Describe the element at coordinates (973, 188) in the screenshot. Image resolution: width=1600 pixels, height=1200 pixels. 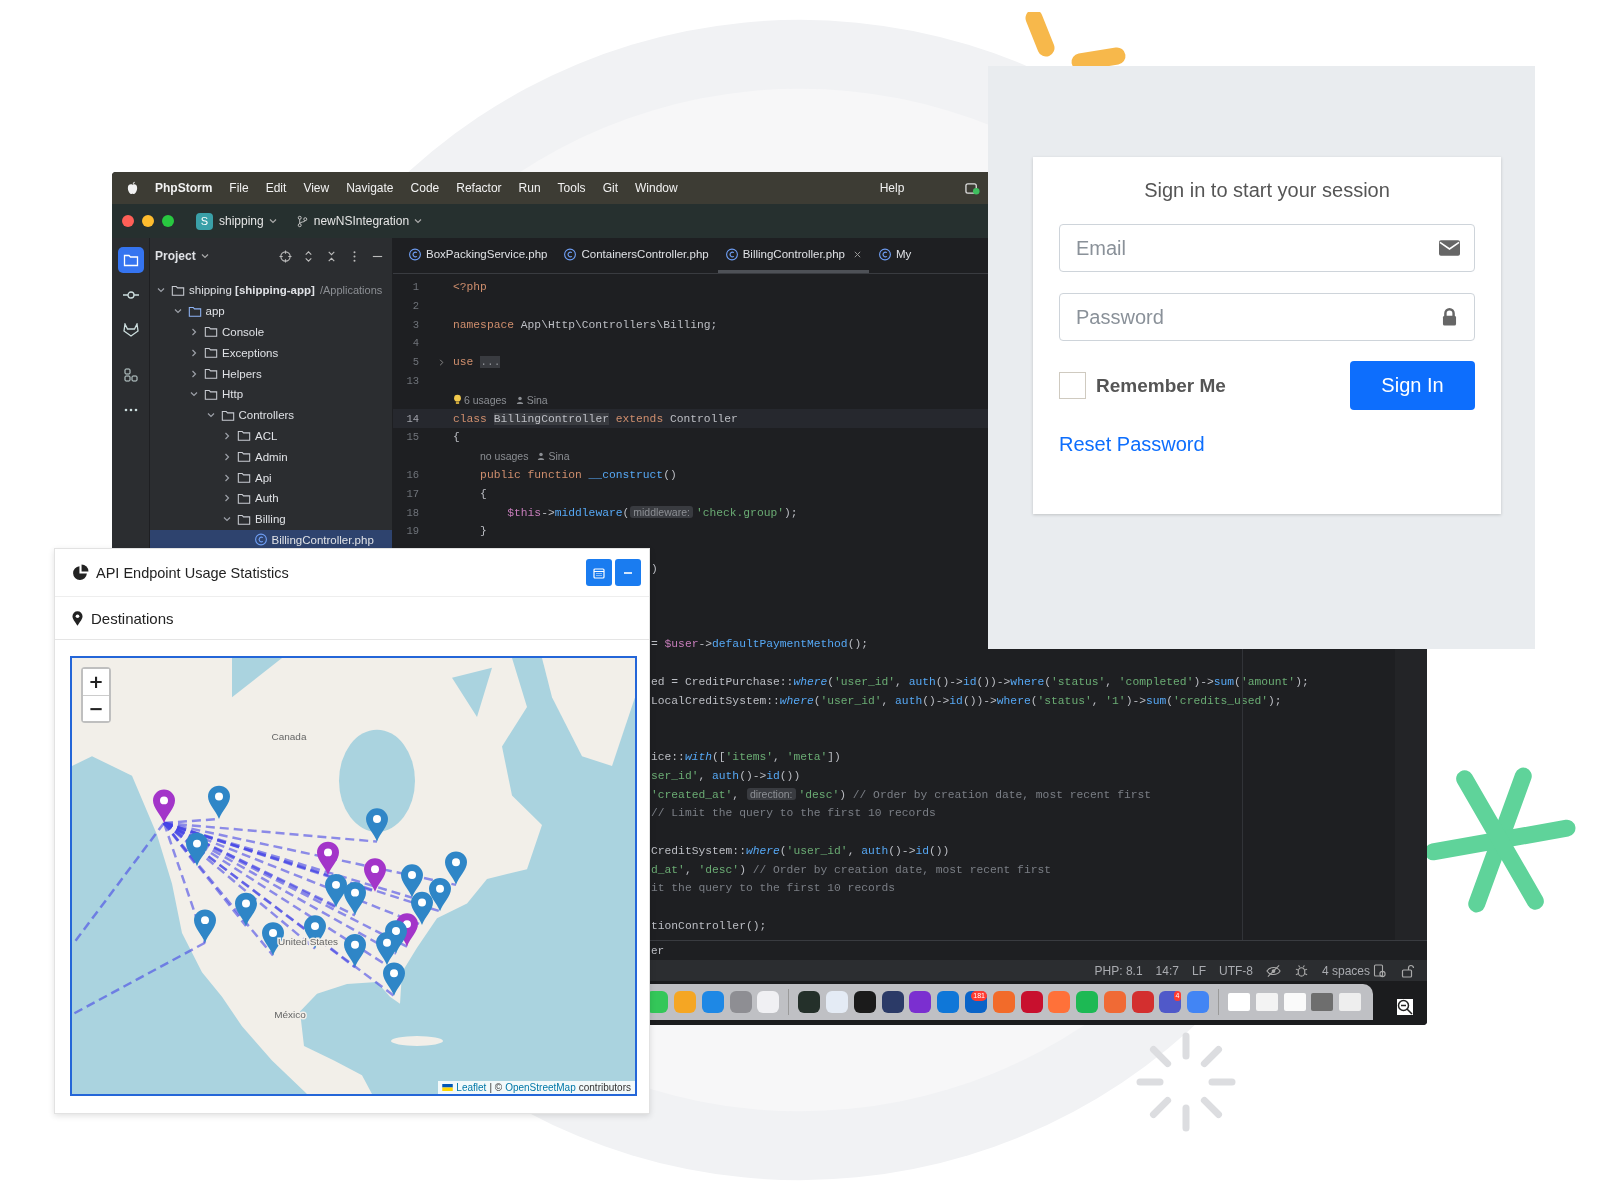
I see `status-menu-icon` at that location.